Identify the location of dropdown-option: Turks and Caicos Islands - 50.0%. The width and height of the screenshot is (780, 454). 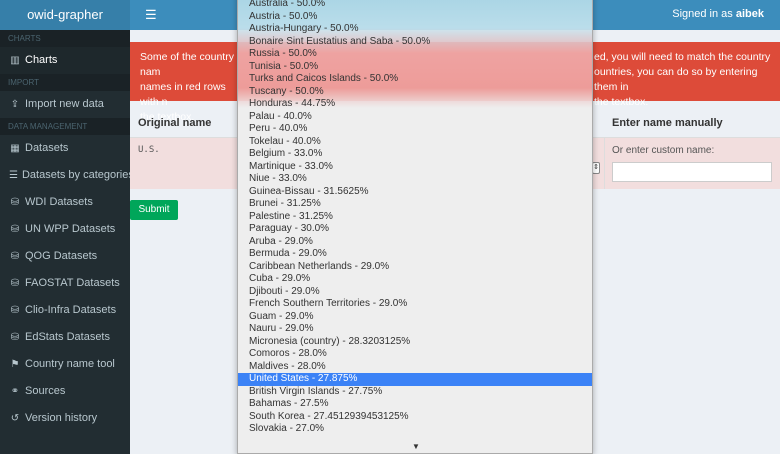
(415, 79).